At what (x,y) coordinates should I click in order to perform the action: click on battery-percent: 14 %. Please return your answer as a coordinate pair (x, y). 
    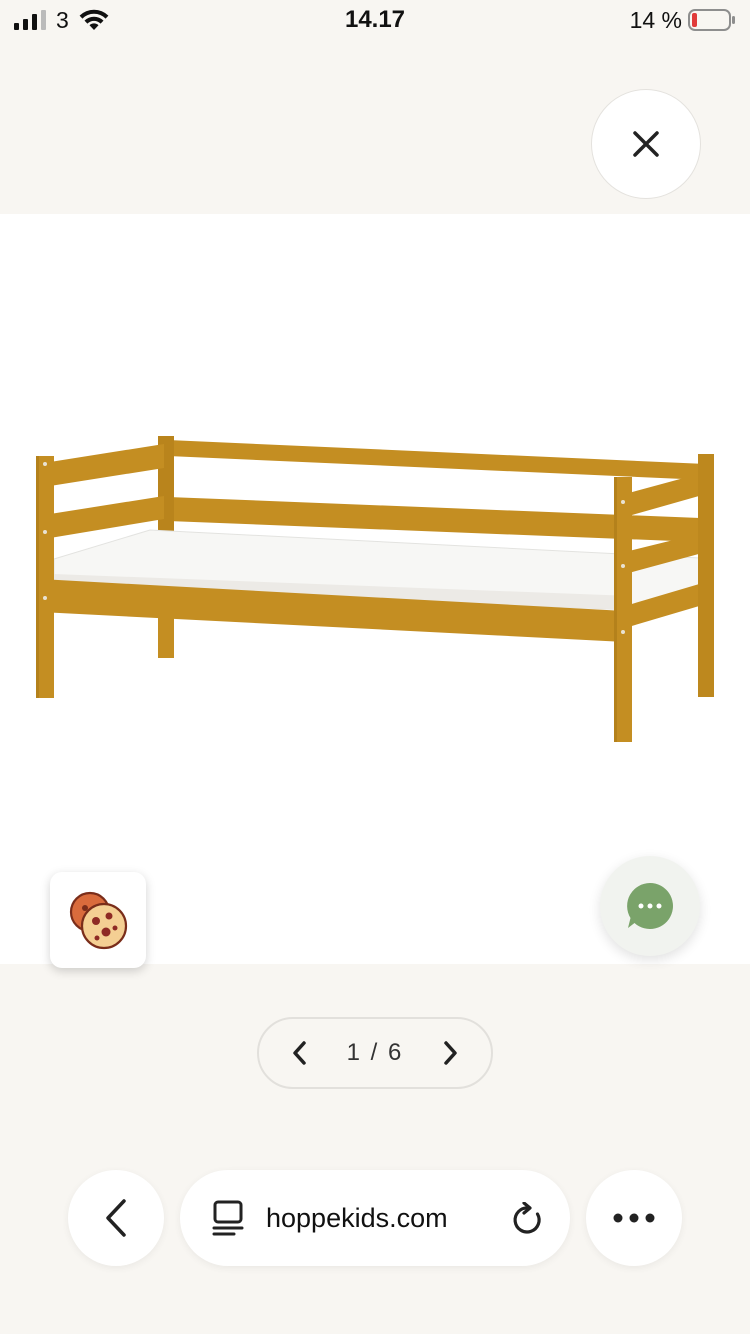
    Looking at the image, I should click on (655, 20).